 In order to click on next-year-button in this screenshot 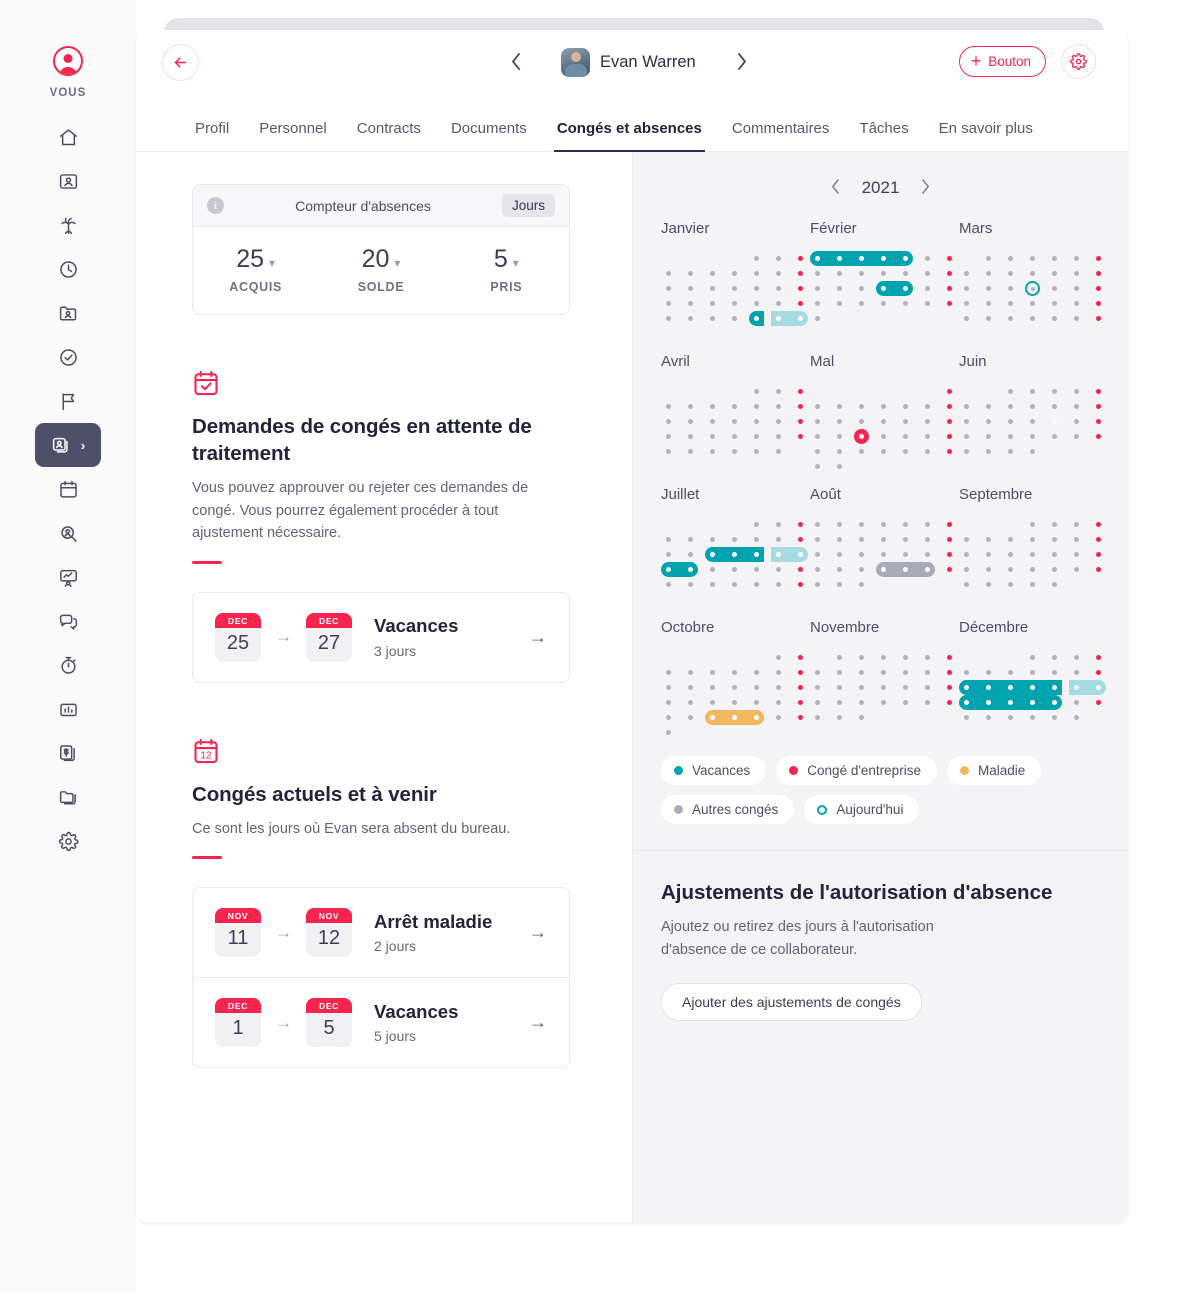, I will do `click(925, 188)`.